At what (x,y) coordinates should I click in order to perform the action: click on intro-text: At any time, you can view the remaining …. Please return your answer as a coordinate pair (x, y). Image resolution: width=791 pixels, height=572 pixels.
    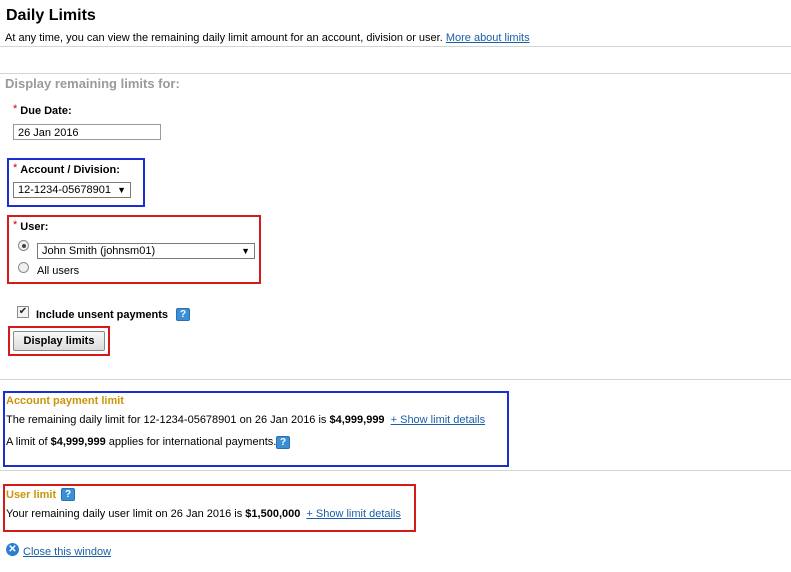
    Looking at the image, I should click on (267, 38).